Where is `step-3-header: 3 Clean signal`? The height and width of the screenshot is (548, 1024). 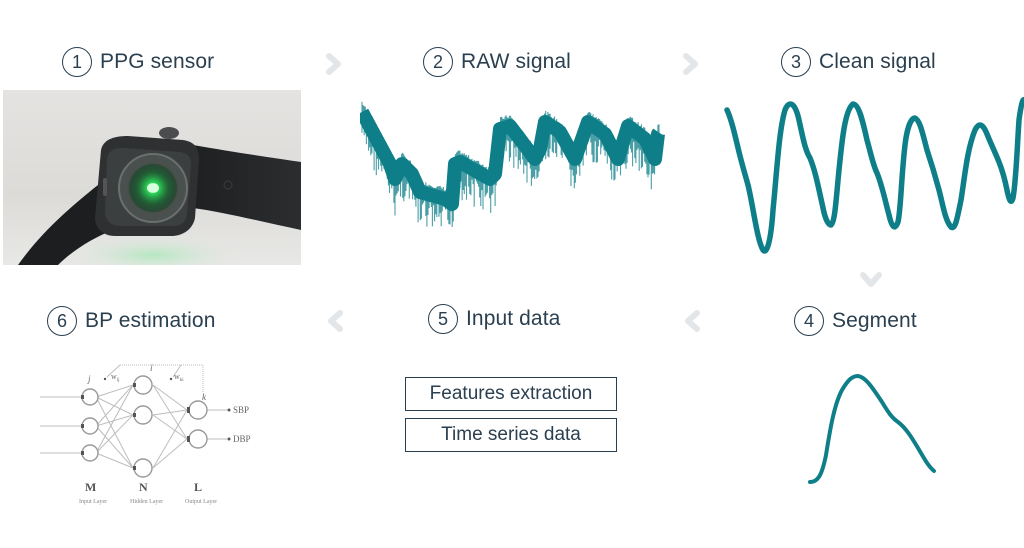
step-3-header: 3 Clean signal is located at coordinates (858, 62).